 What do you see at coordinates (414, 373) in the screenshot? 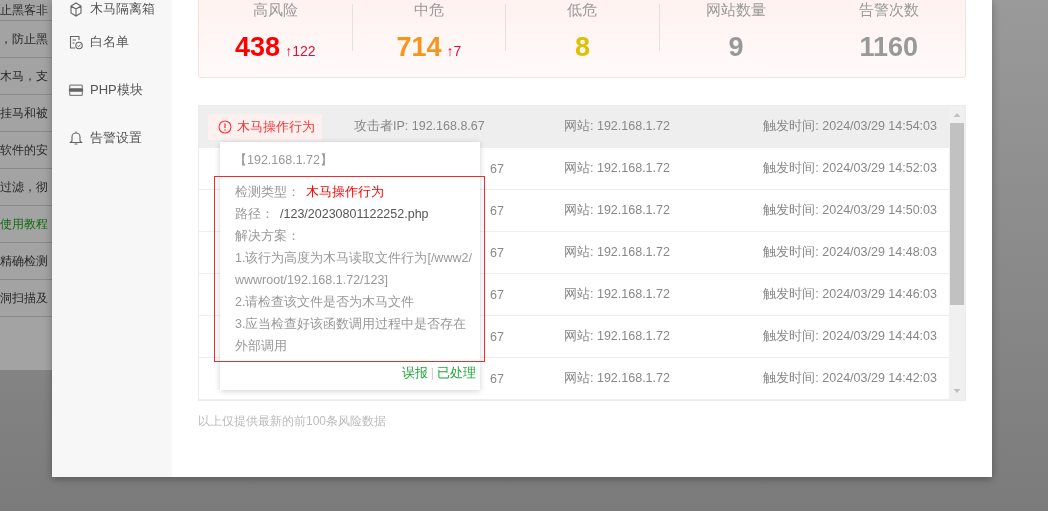
I see `false-report-link: 误报` at bounding box center [414, 373].